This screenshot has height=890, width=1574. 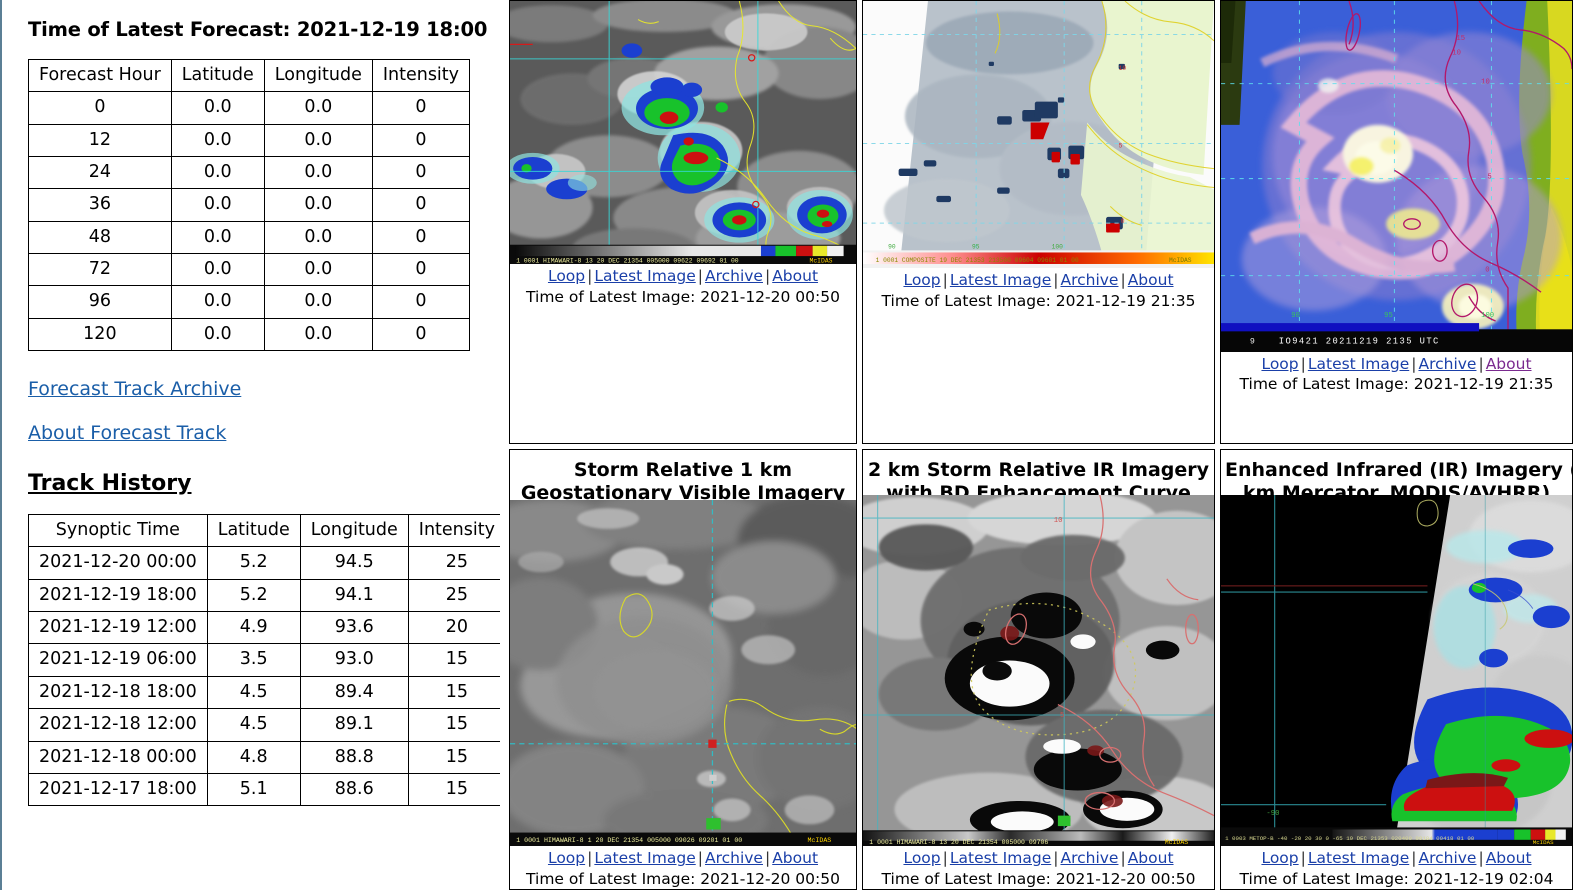 I want to click on cell-latitude: 4.8, so click(x=253, y=757).